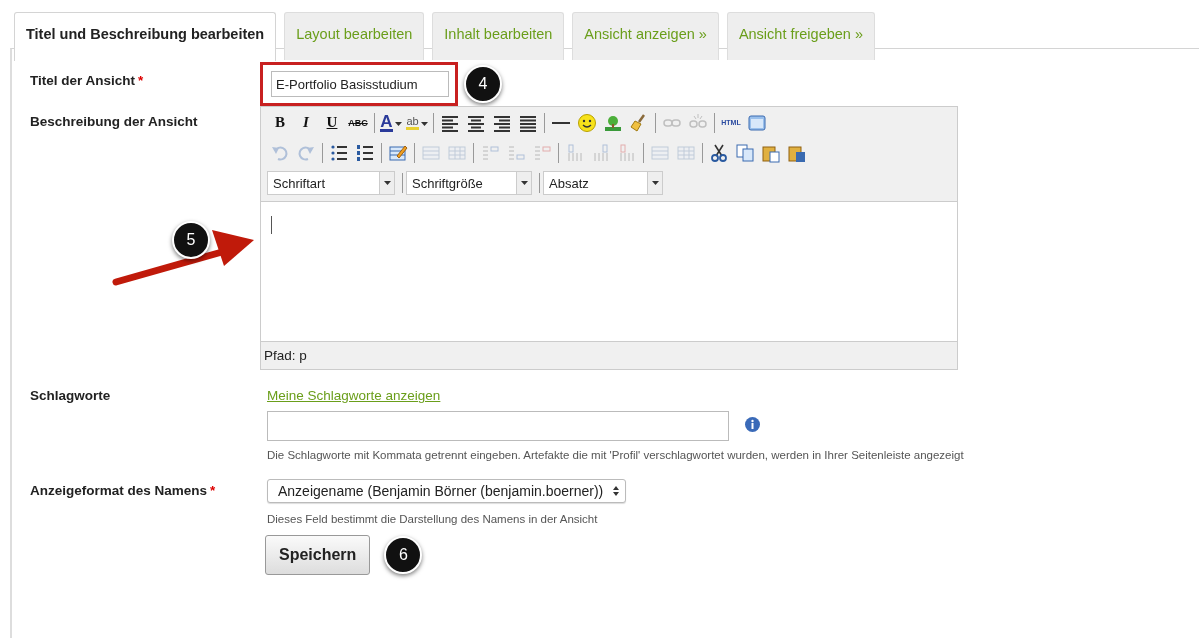 This screenshot has width=1199, height=638. I want to click on dropdown: Absatz, so click(603, 182).